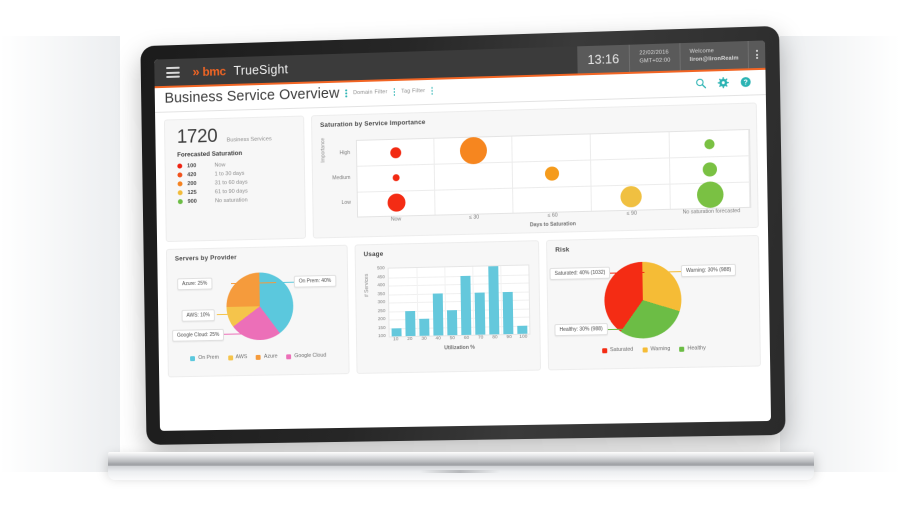 The image size is (900, 516). What do you see at coordinates (173, 72) in the screenshot?
I see `hamburger-menu-icon` at bounding box center [173, 72].